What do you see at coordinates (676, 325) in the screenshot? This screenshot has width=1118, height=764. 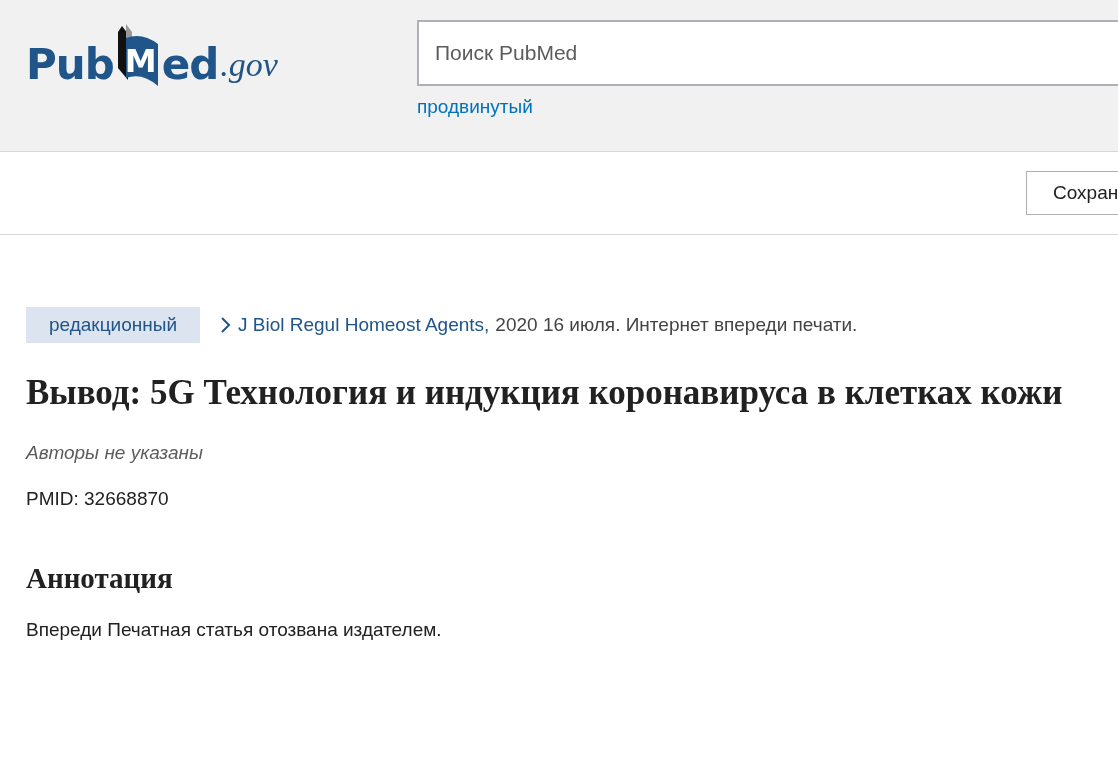 I see `publication-info: 2020 16 июля. Интернет впереди печати.` at bounding box center [676, 325].